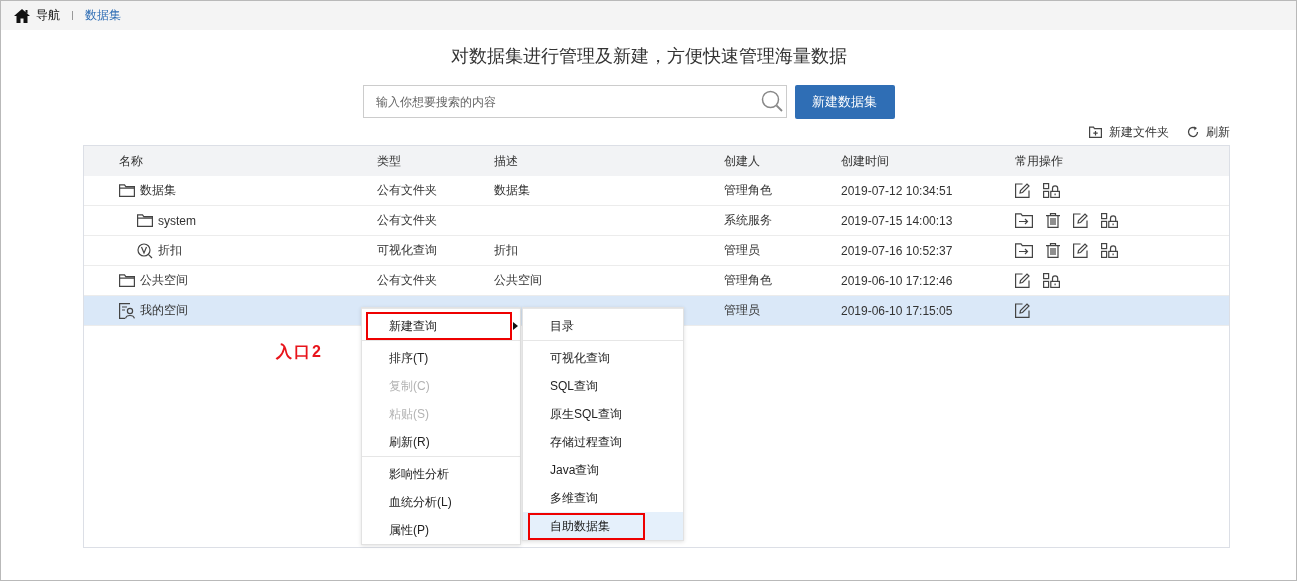 Image resolution: width=1297 pixels, height=581 pixels. I want to click on menu-item: 原生SQL查询, so click(603, 414).